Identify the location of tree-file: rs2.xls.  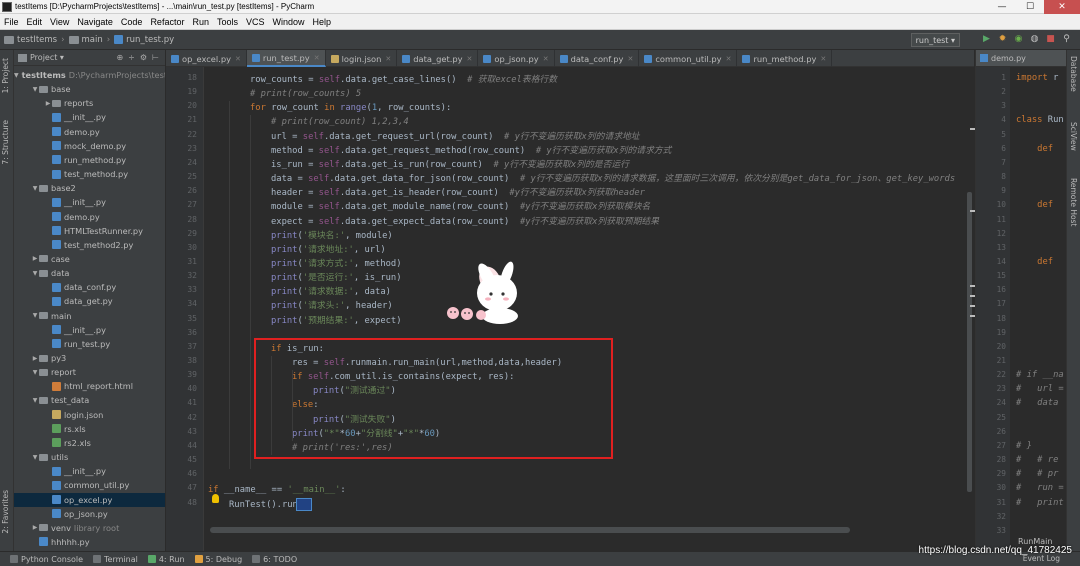
(89, 443).